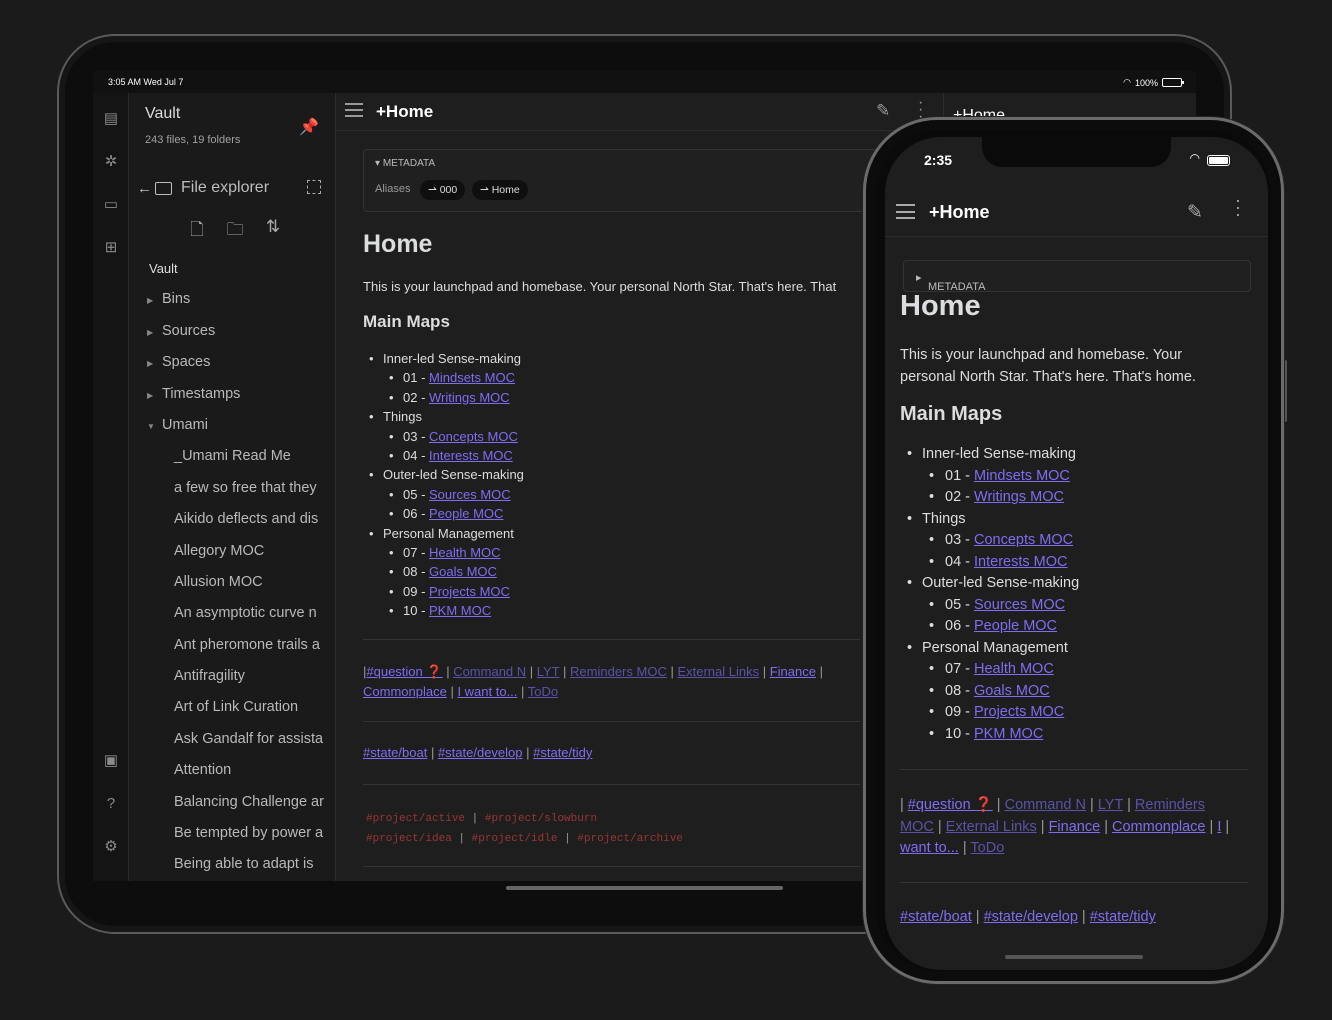 This screenshot has width=1332, height=1020. What do you see at coordinates (232, 864) in the screenshot?
I see `tree-file: Being able to adapt is` at bounding box center [232, 864].